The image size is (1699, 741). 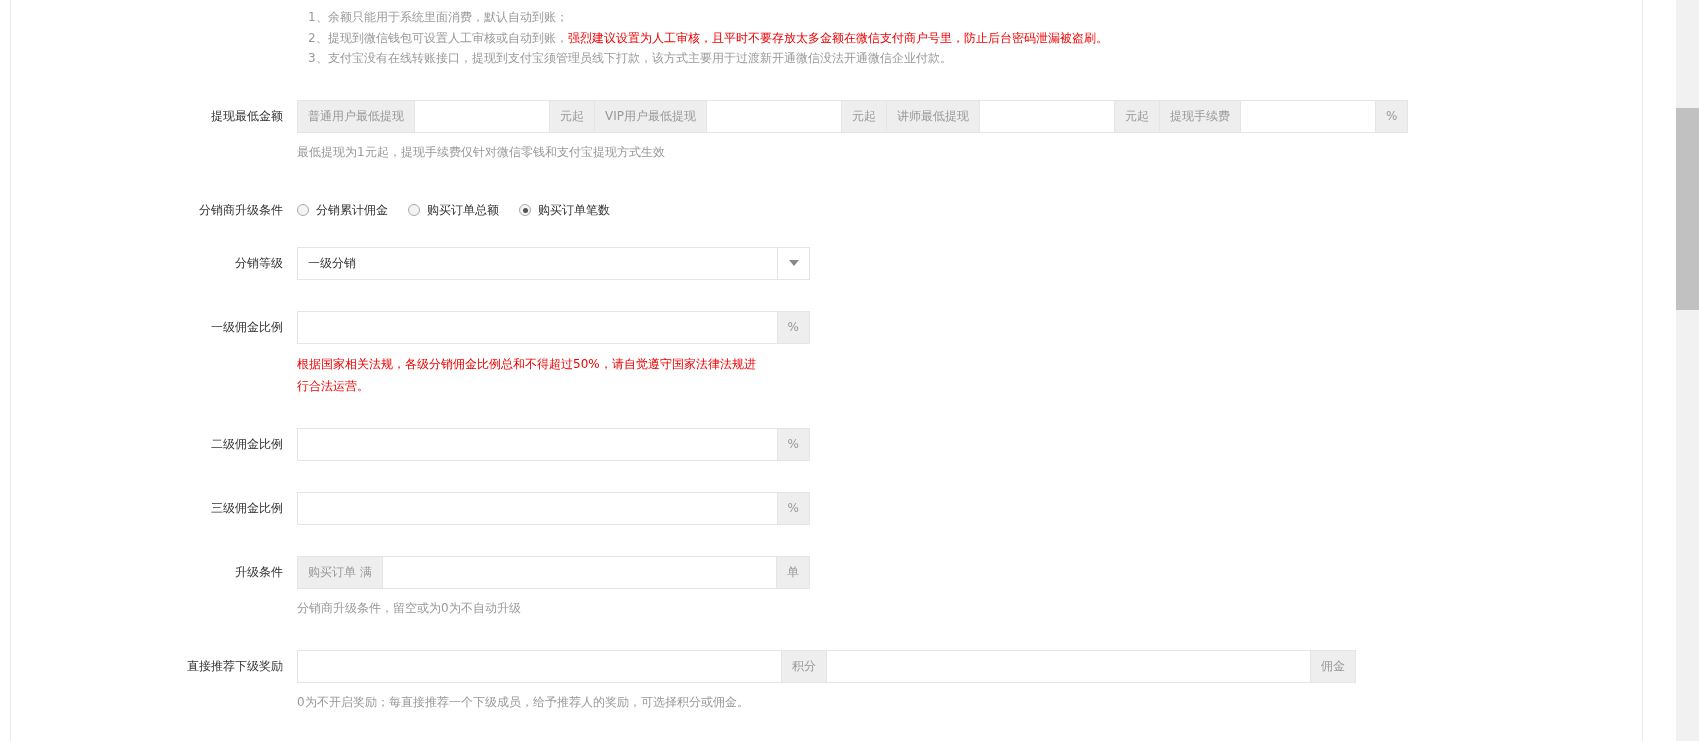 What do you see at coordinates (933, 116) in the screenshot?
I see `input-addon: 讲师最低提现` at bounding box center [933, 116].